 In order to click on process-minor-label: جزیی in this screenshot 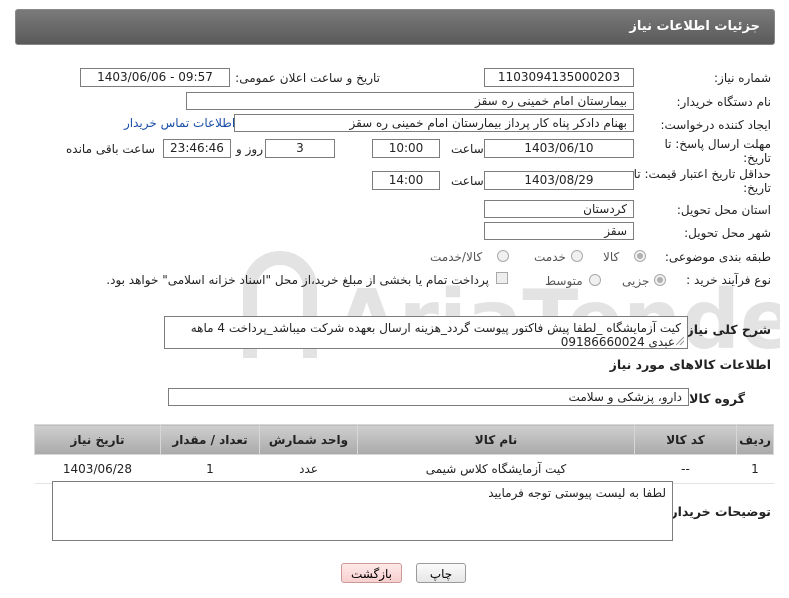, I will do `click(636, 281)`.